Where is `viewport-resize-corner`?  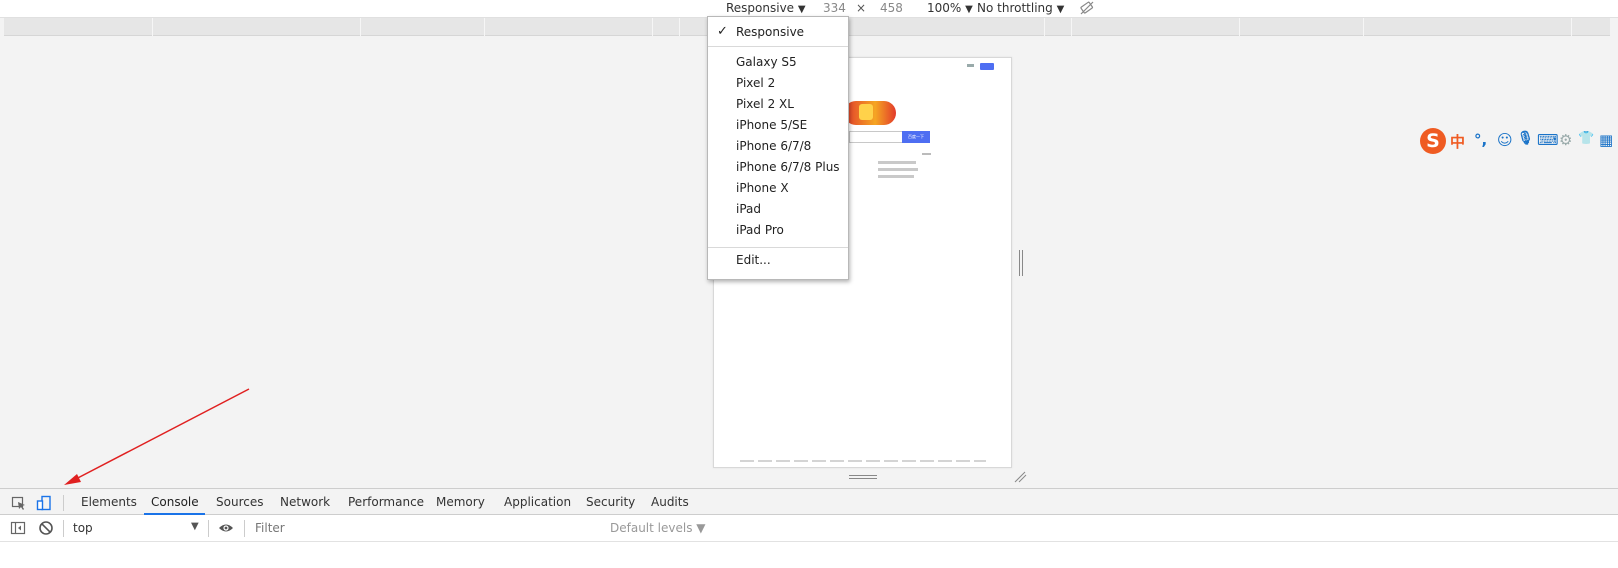 viewport-resize-corner is located at coordinates (1020, 477).